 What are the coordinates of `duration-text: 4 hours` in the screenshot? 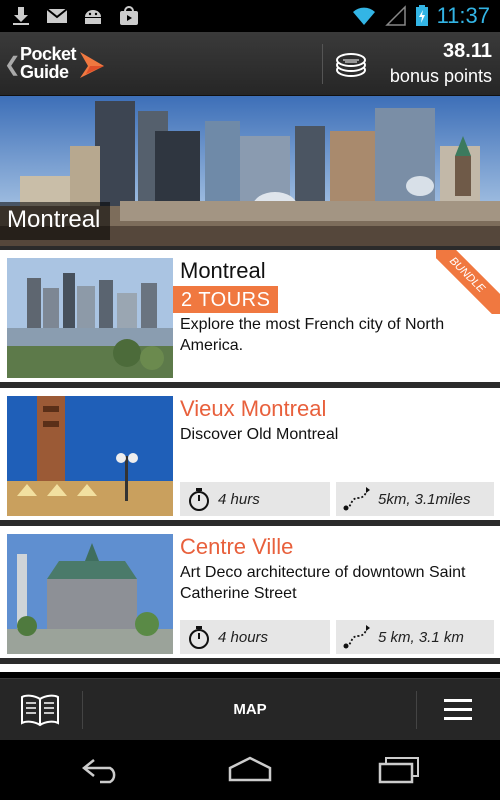 It's located at (243, 637).